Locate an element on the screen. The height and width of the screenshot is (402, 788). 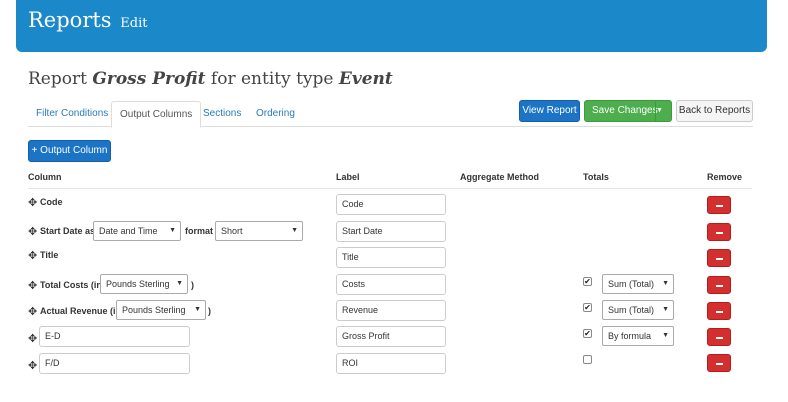
table-row: ✥ E-D Gross Profit ✔ By formula ▼ is located at coordinates (390, 339).